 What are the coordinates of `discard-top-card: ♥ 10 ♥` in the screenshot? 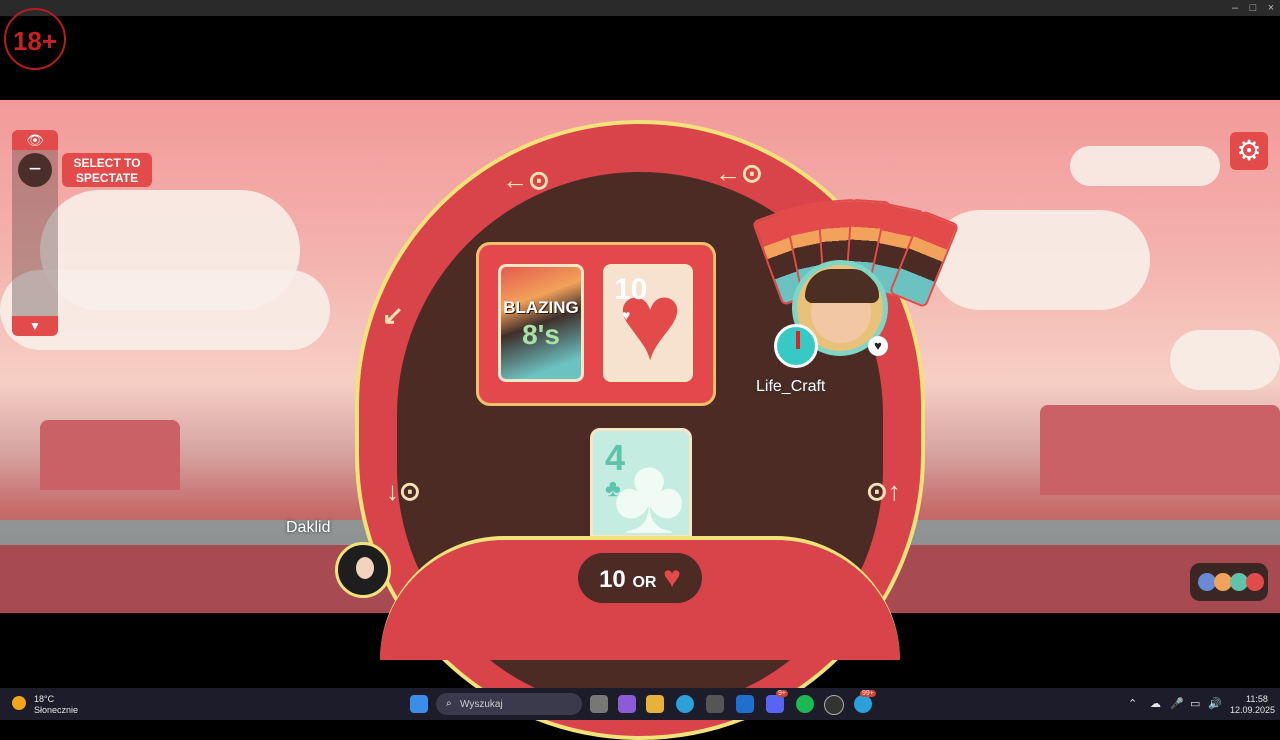 It's located at (648, 323).